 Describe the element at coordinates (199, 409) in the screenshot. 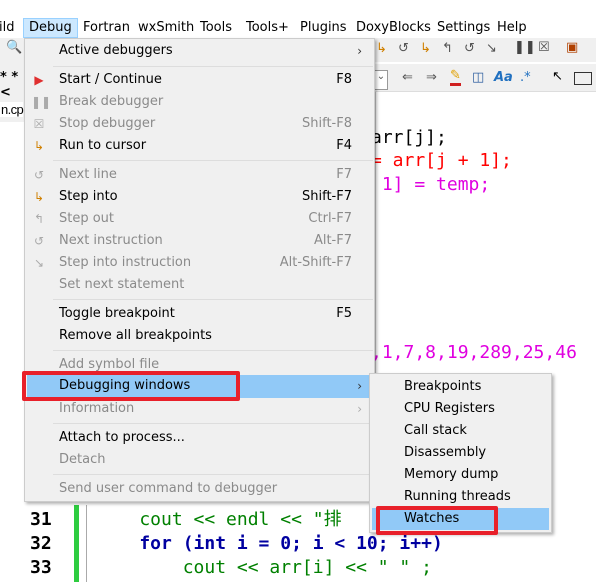

I see `menu-item-information: Information ›` at that location.